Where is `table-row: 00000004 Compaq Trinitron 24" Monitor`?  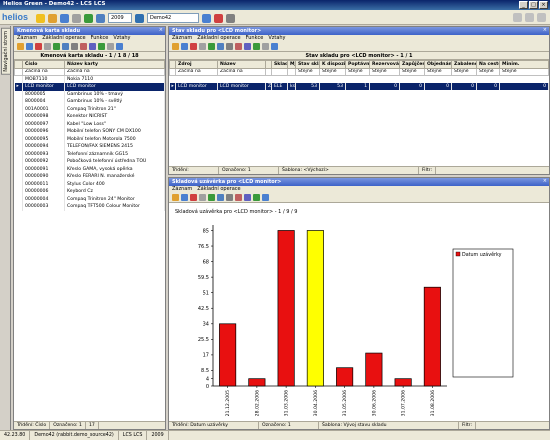
table-row: 00000004 Compaq Trinitron 24" Monitor is located at coordinates (89, 199).